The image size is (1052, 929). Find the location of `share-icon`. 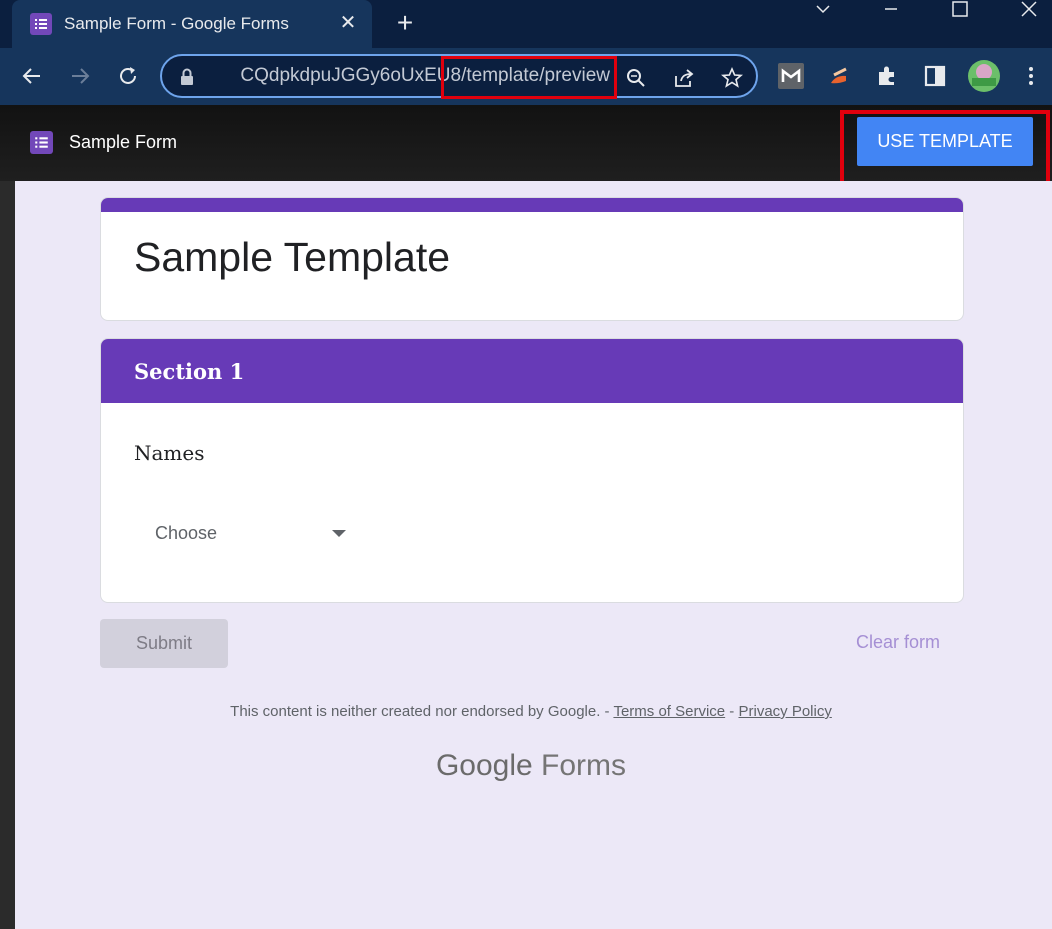

share-icon is located at coordinates (684, 78).